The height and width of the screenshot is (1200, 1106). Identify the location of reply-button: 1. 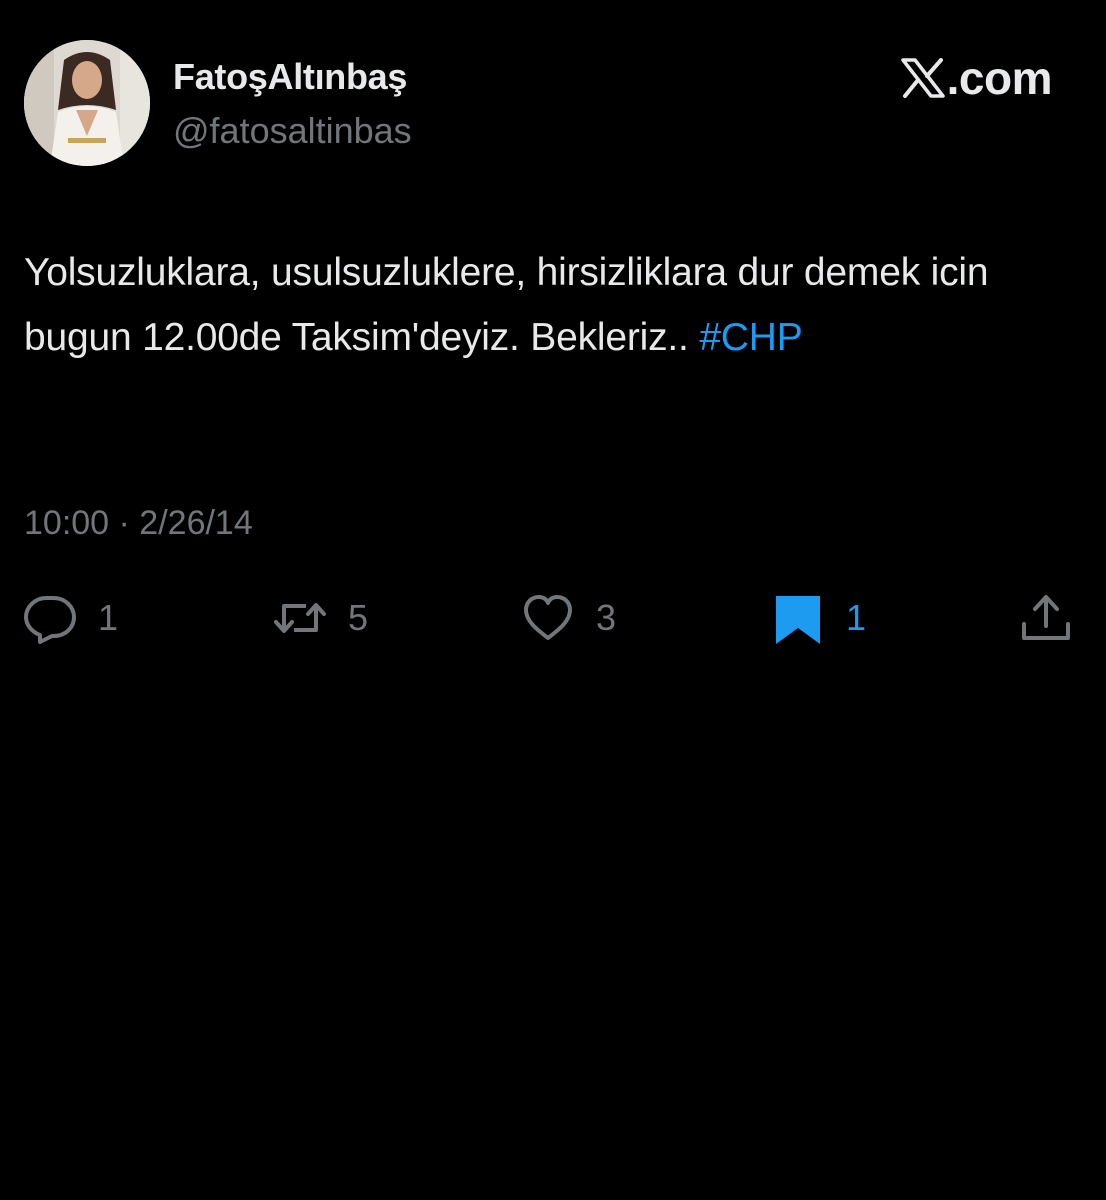
(70, 618).